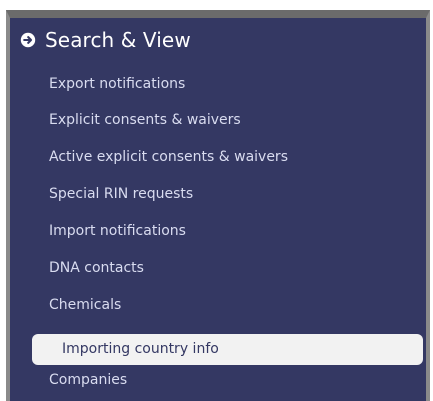 The width and height of the screenshot is (433, 401). I want to click on menu-item-active-explicit-consents-waivers: Active explicit consents & waivers, so click(168, 157).